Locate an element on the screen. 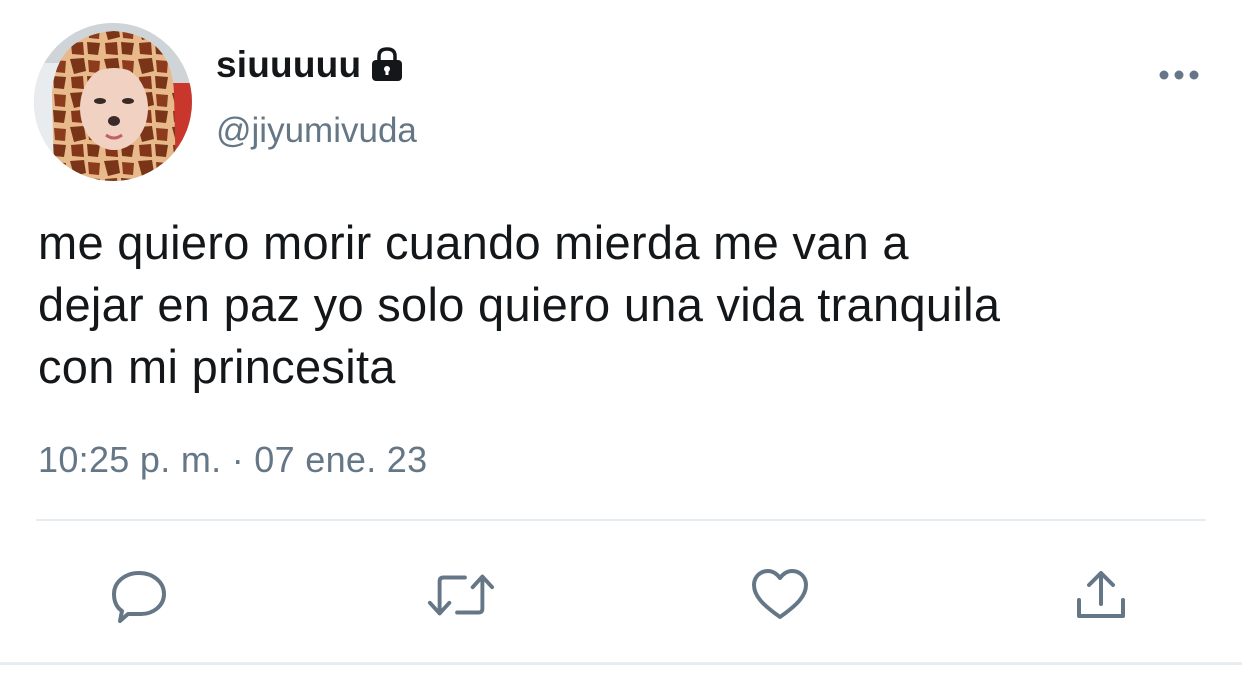 Image resolution: width=1242 pixels, height=684 pixels. display-name-text: siuuuuu is located at coordinates (289, 64).